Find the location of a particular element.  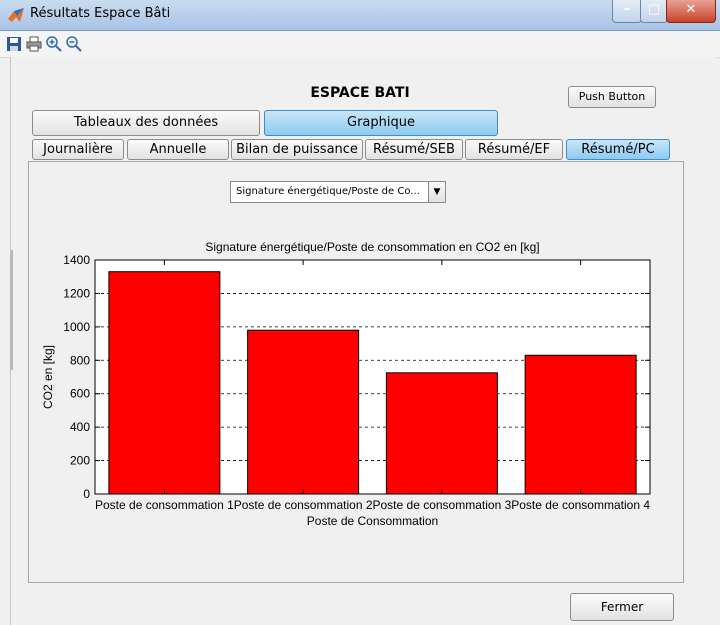

print-icon is located at coordinates (34, 44).